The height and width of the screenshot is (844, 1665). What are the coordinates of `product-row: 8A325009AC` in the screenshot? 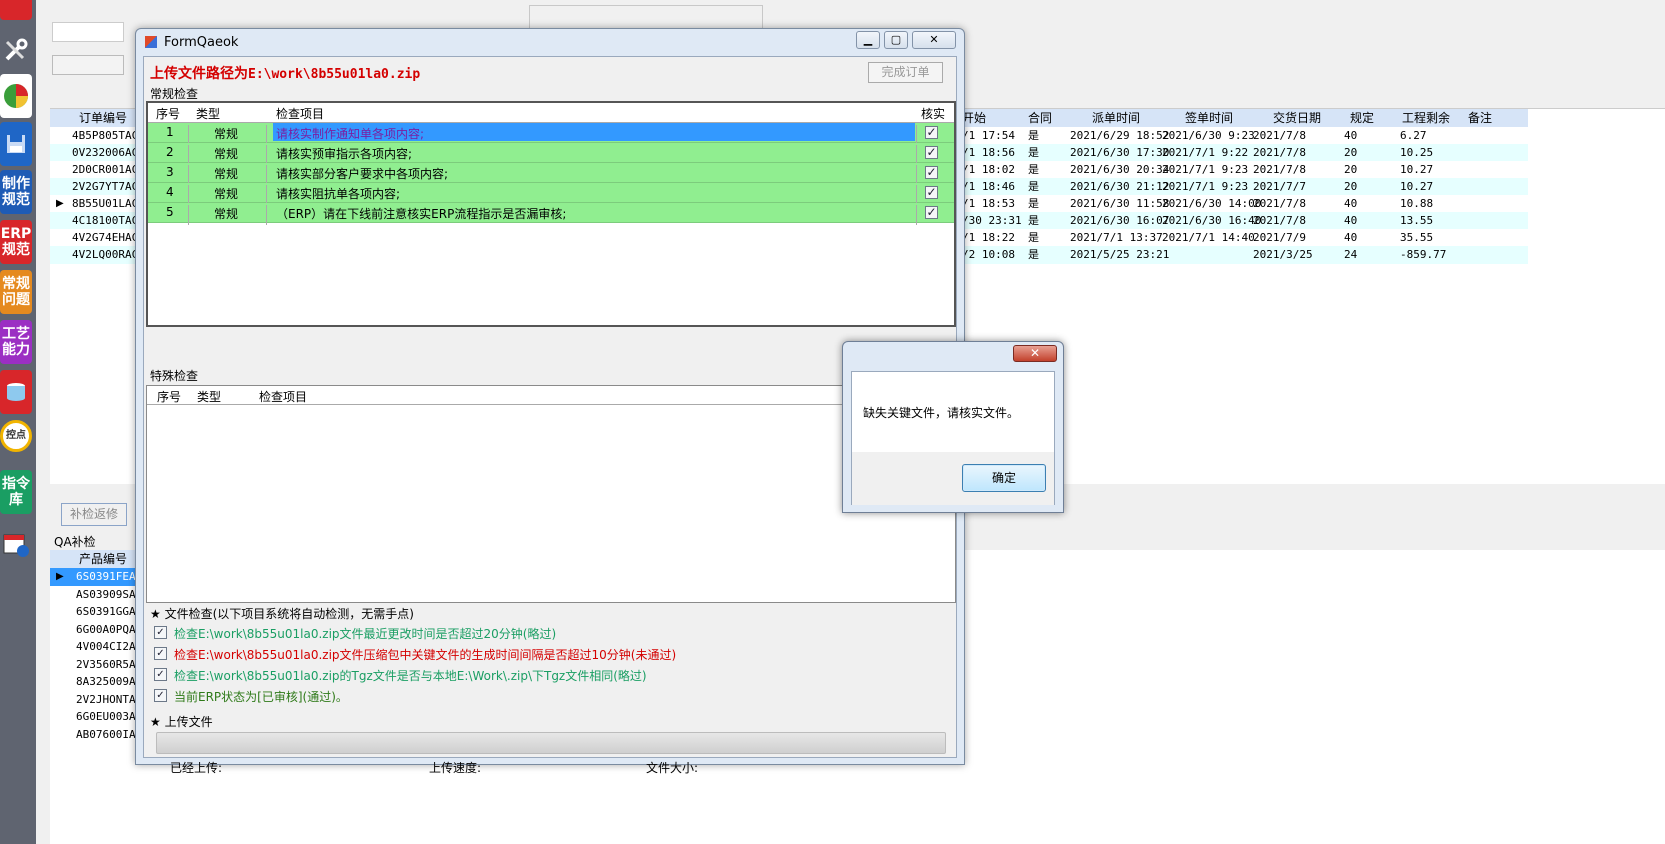 It's located at (96, 682).